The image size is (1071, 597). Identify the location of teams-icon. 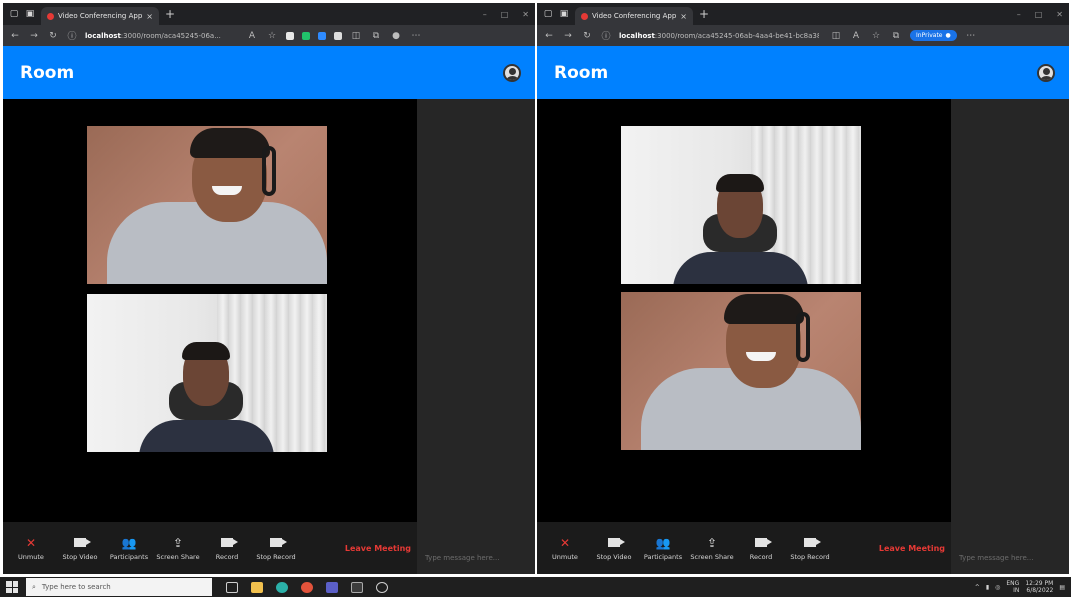
(332, 587).